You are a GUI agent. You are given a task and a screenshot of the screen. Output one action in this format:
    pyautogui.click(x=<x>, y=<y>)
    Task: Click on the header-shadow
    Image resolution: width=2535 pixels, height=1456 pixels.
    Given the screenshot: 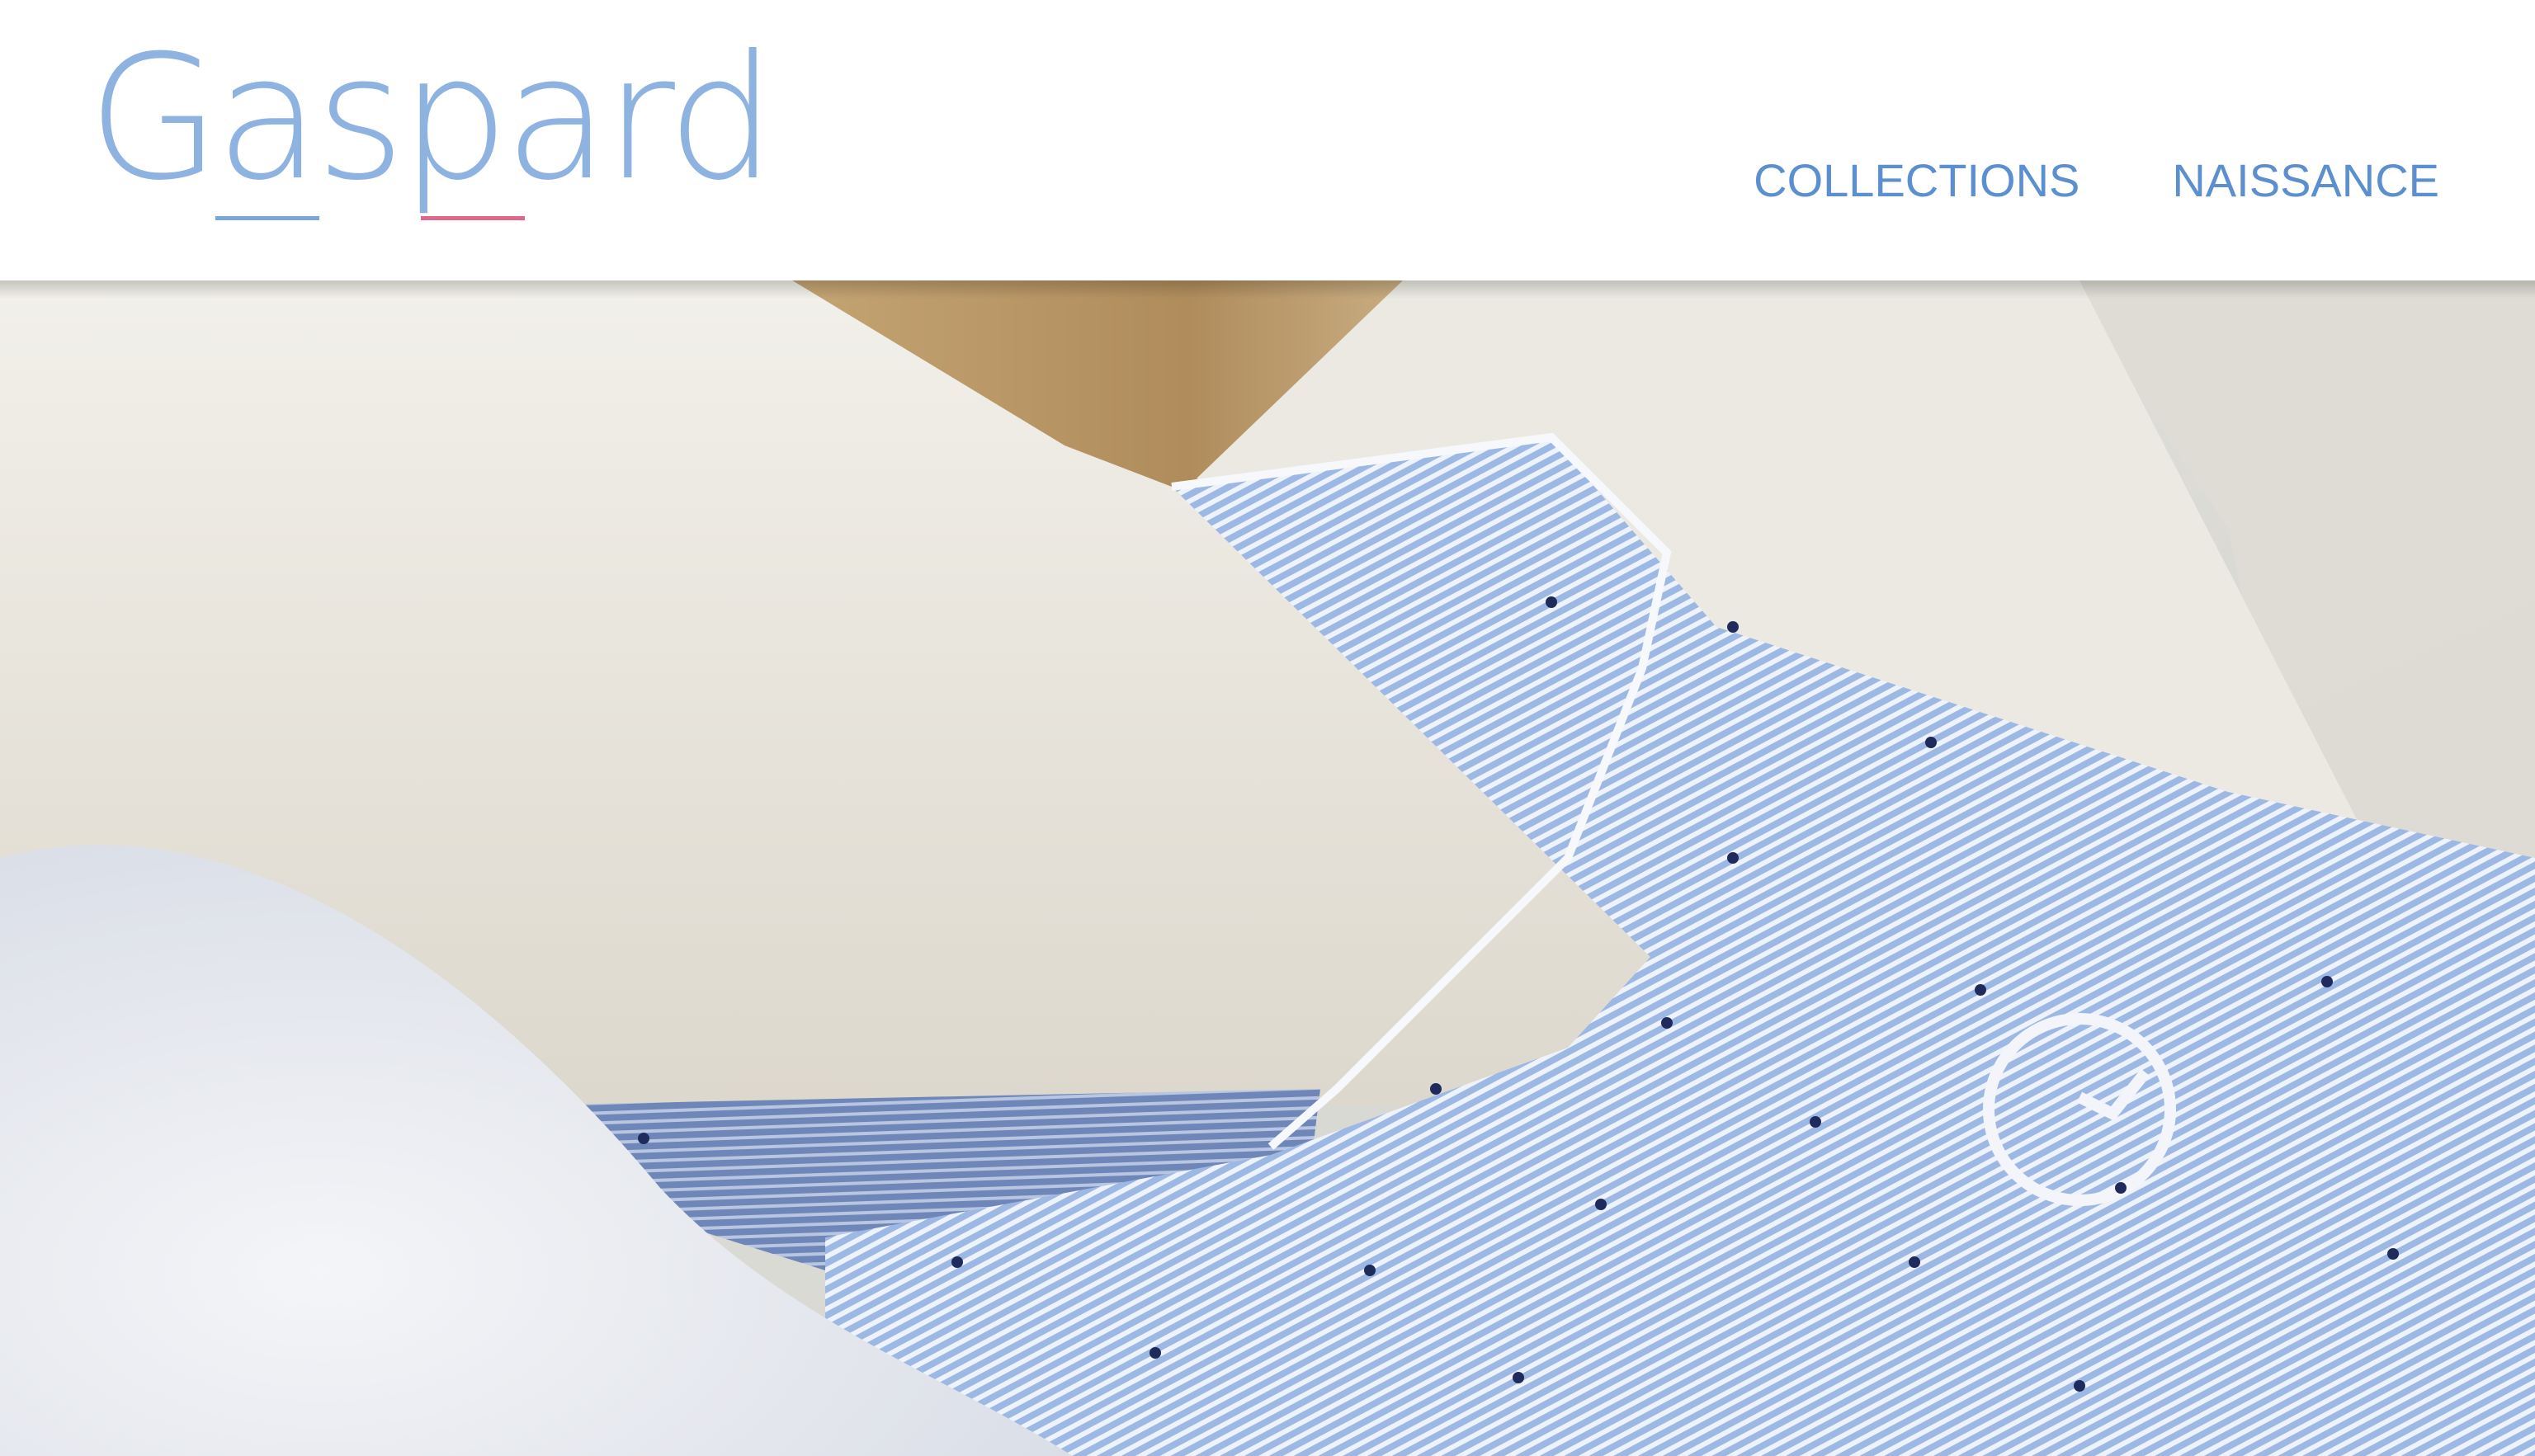 What is the action you would take?
    pyautogui.click(x=1267, y=289)
    